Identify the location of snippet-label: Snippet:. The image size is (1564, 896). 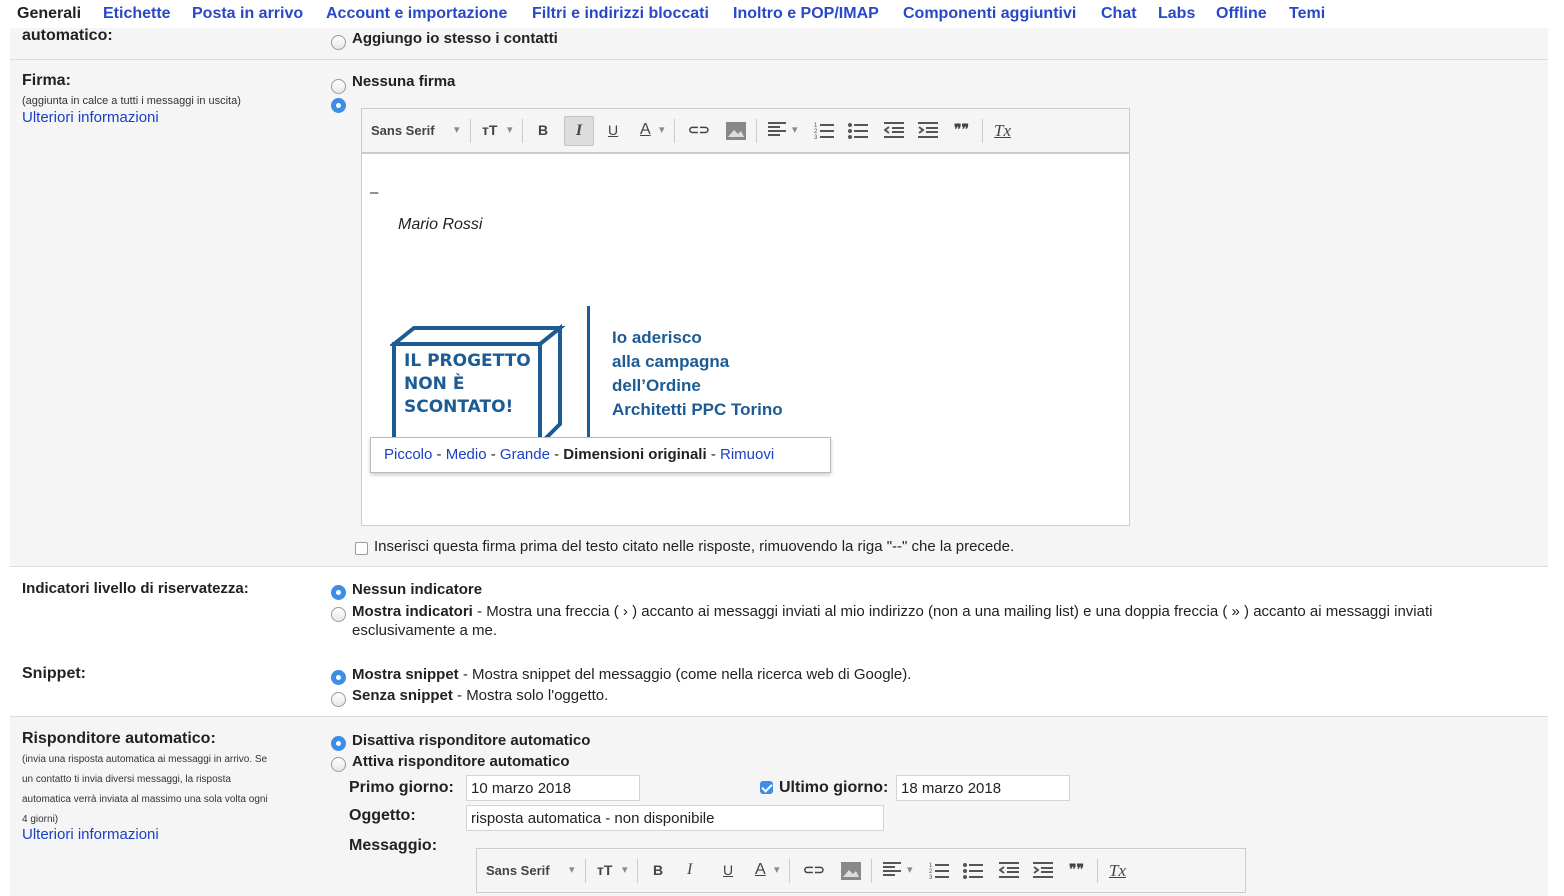
(54, 673).